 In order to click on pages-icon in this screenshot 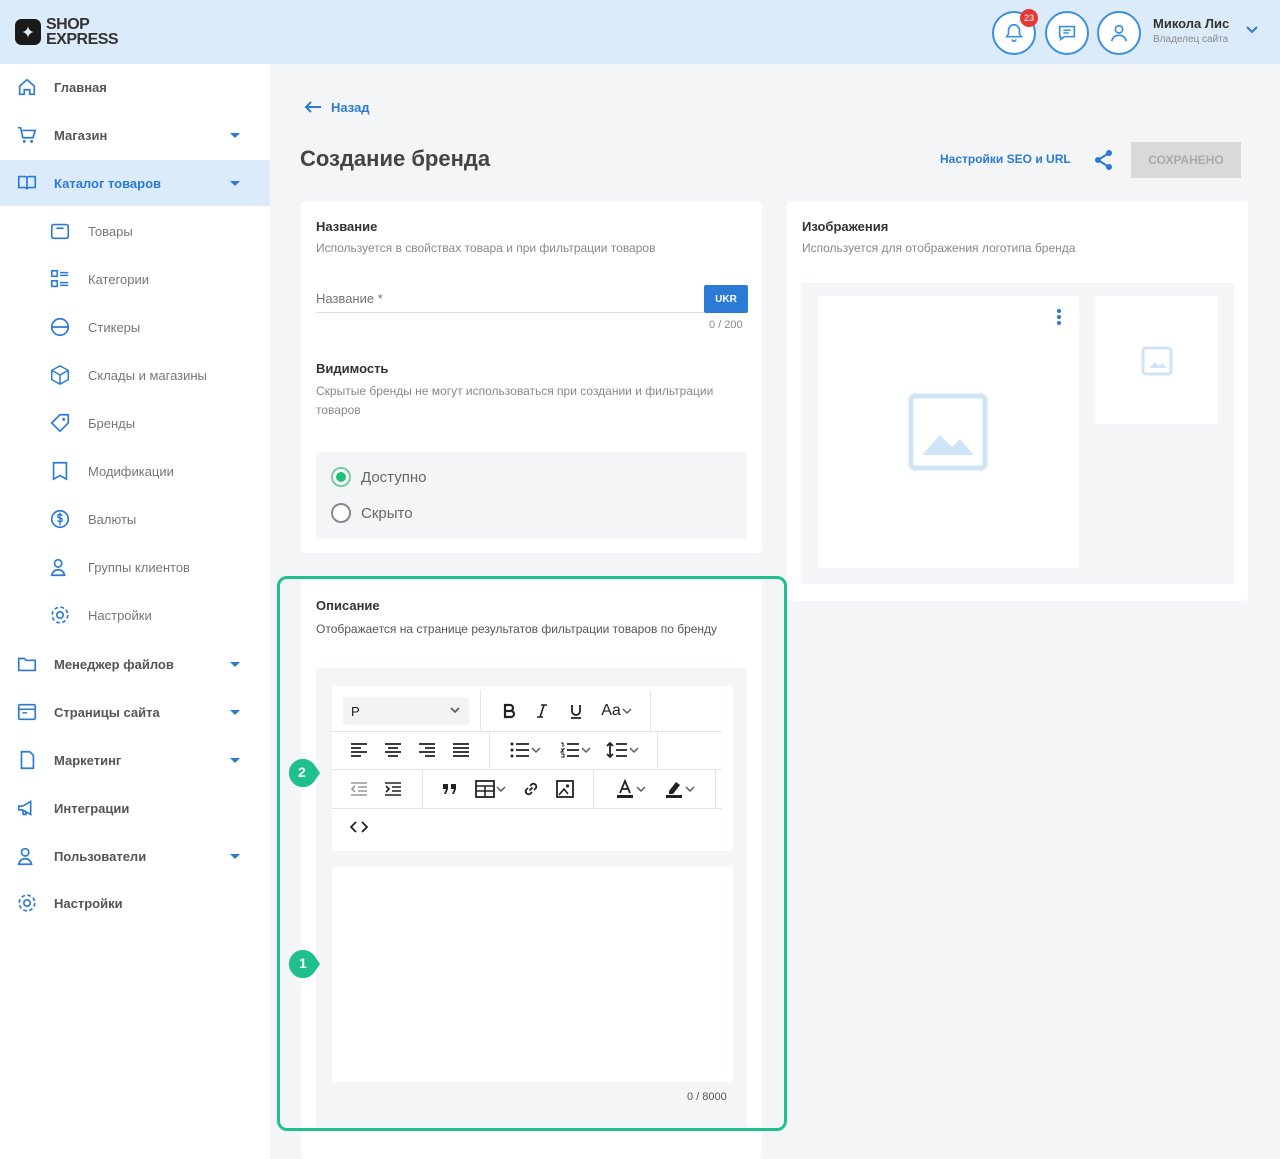, I will do `click(27, 712)`.